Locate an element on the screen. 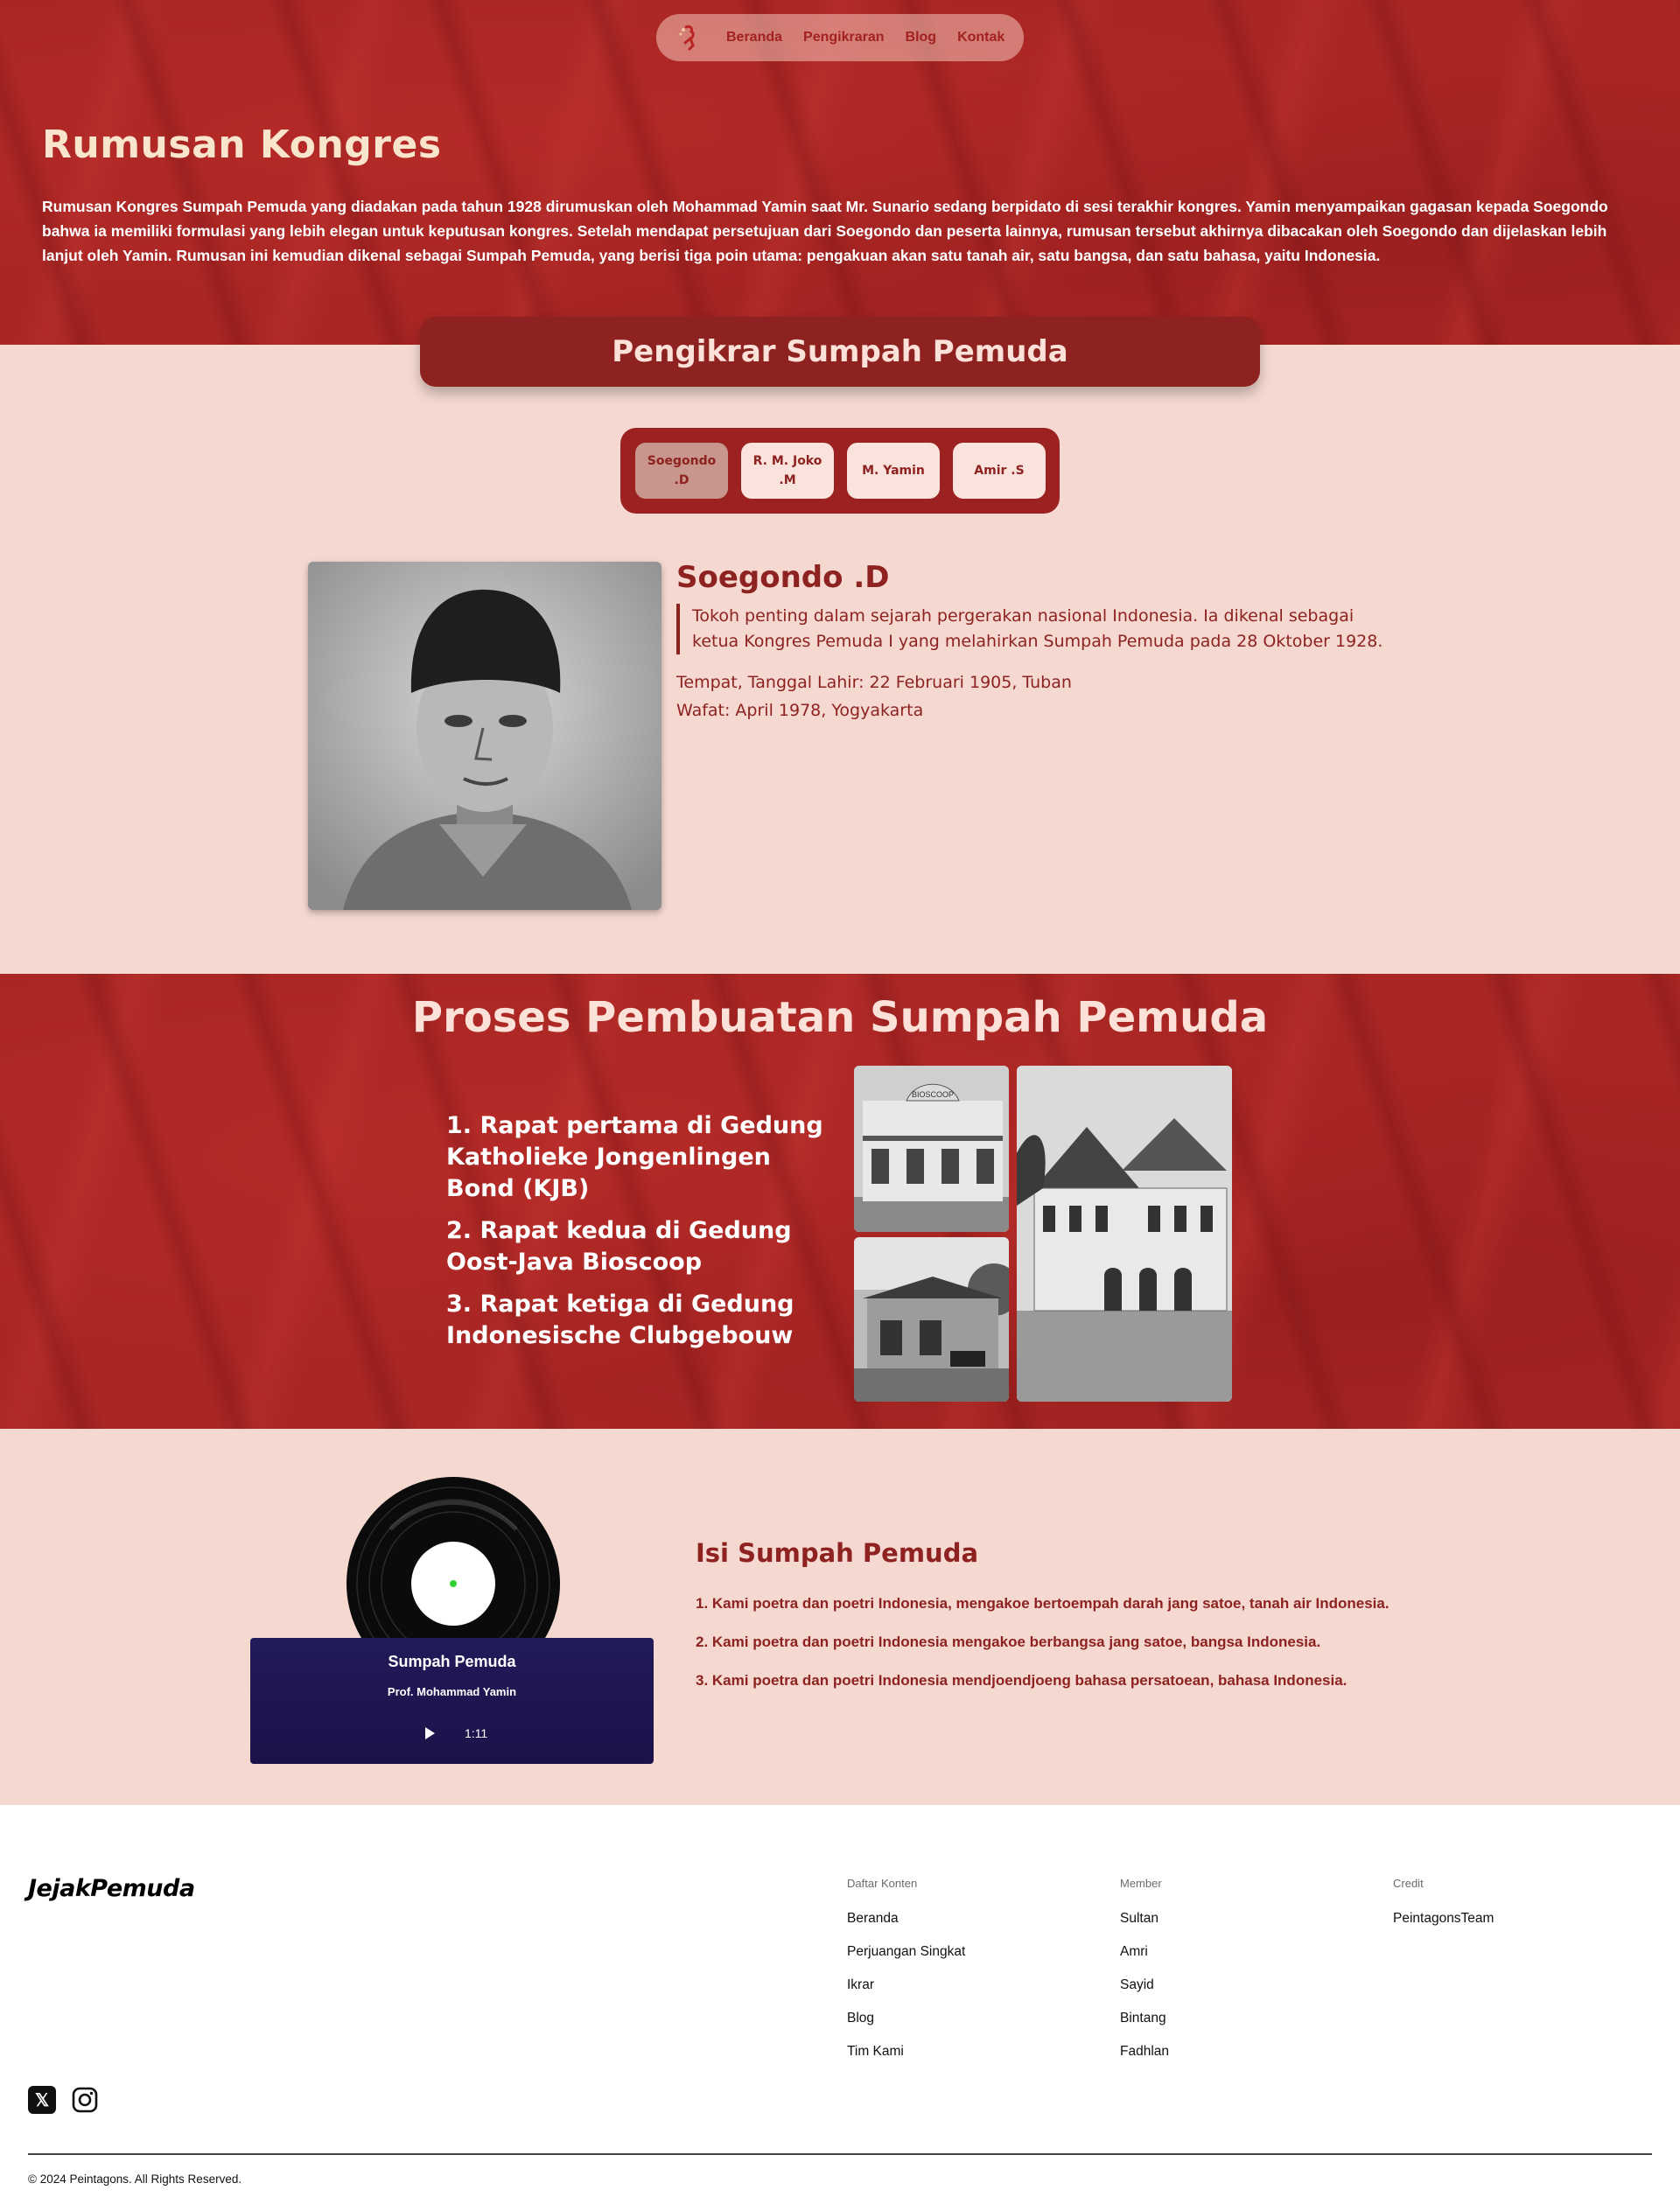 This screenshot has width=1680, height=2204. tab-label: .M is located at coordinates (787, 480).